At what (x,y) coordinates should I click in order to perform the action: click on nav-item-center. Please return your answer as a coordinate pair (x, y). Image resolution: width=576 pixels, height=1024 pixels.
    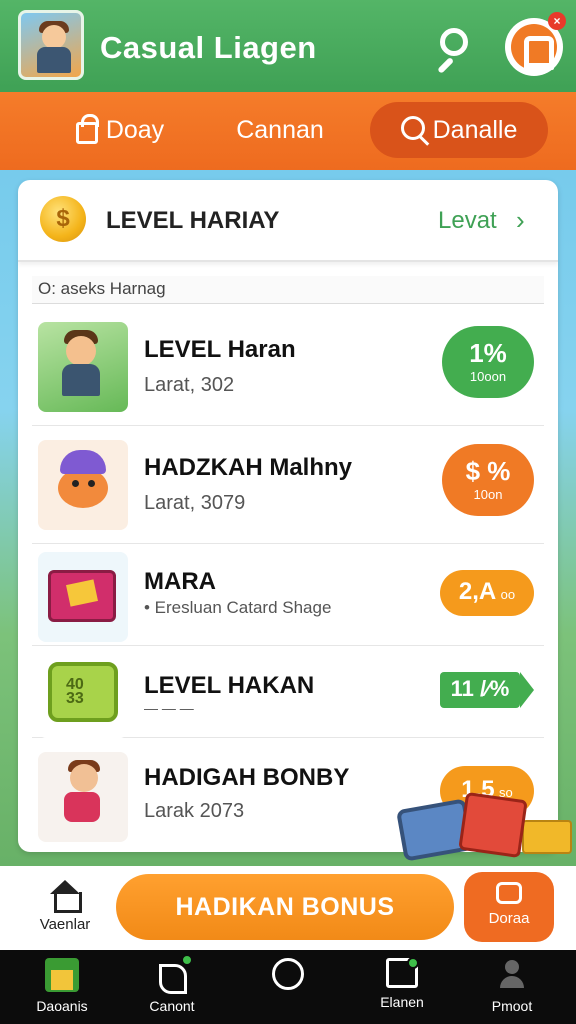
    Looking at the image, I should click on (288, 977).